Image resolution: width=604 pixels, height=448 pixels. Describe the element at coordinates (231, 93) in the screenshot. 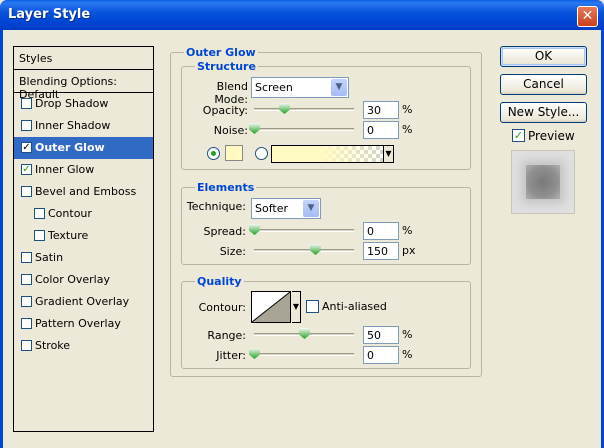

I see `blend-mode-label: Blend Mode:` at that location.